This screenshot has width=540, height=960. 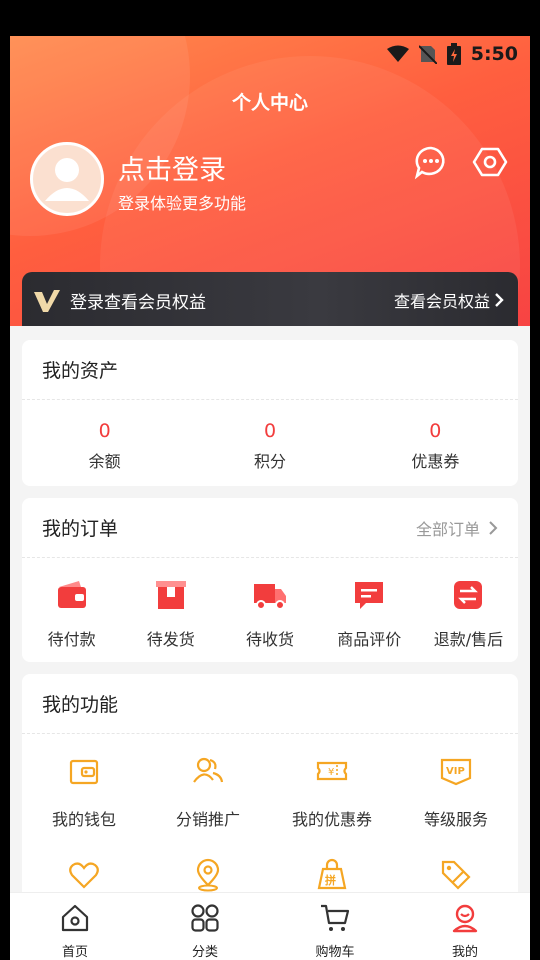 What do you see at coordinates (468, 595) in the screenshot?
I see `exchange-icon` at bounding box center [468, 595].